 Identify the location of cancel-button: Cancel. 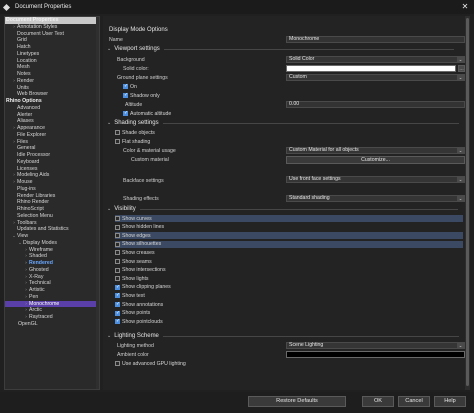
(414, 401).